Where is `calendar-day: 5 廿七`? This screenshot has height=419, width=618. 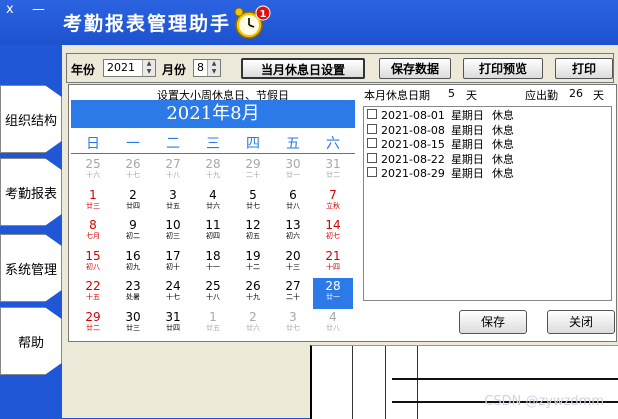 calendar-day: 5 廿七 is located at coordinates (253, 202).